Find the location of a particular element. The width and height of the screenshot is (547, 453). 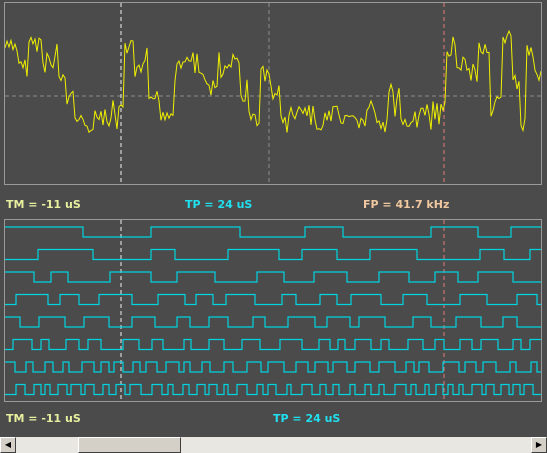

horizontal-scrollbar: ◀ ▶ is located at coordinates (273, 445).